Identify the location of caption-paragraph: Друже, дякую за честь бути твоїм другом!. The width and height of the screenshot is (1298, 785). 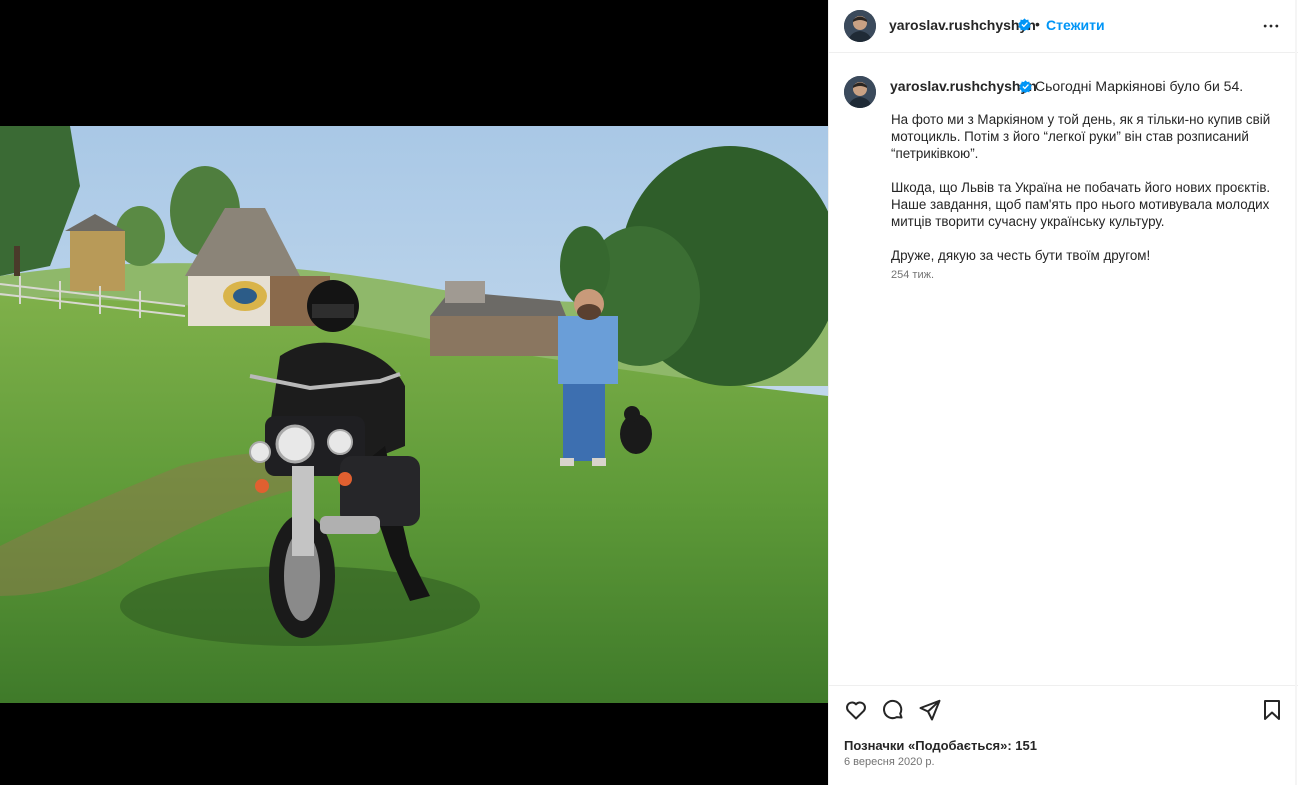
(1021, 255).